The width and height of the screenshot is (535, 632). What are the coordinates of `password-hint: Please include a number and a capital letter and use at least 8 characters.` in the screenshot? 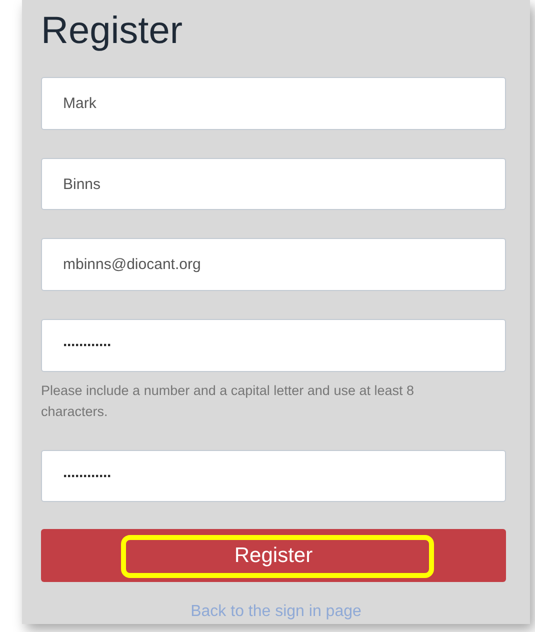 It's located at (228, 401).